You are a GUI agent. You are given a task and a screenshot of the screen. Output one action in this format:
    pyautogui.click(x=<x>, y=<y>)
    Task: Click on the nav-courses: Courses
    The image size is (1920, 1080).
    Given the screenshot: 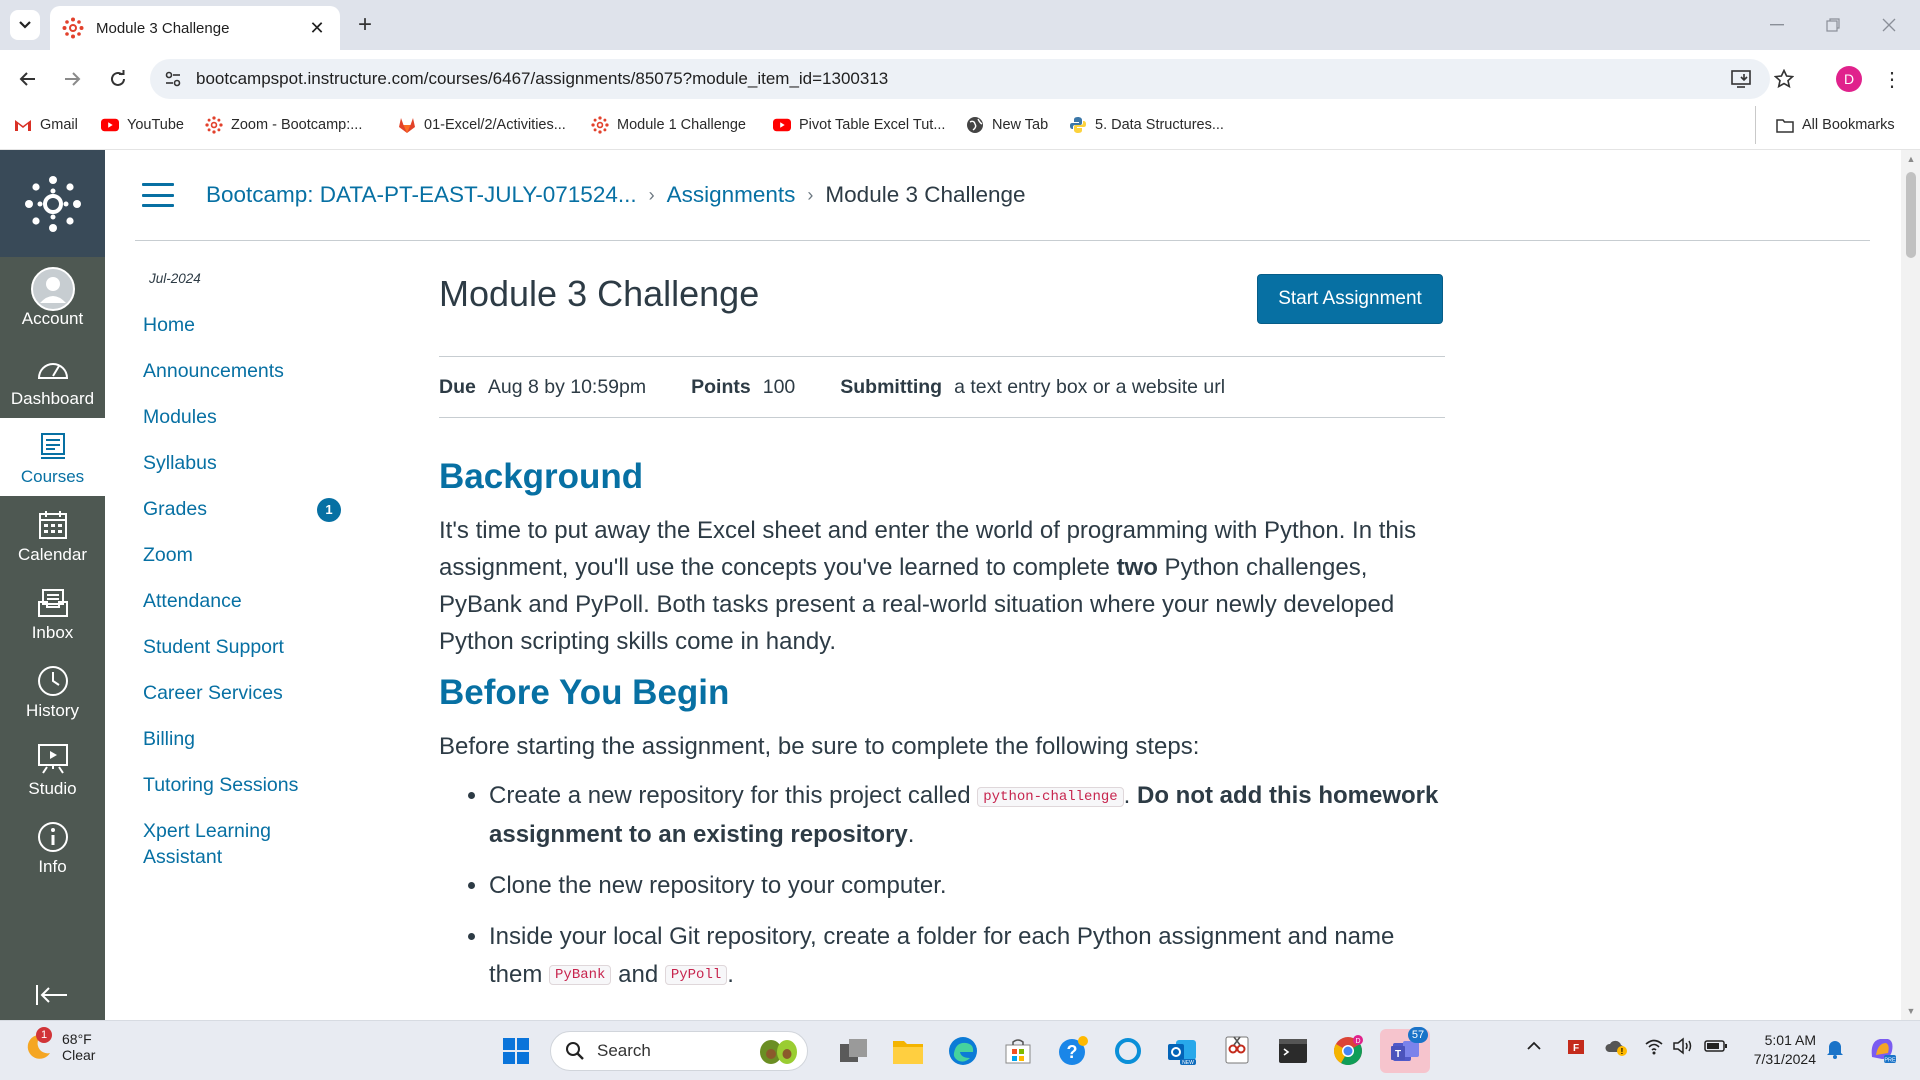 What is the action you would take?
    pyautogui.click(x=52, y=457)
    